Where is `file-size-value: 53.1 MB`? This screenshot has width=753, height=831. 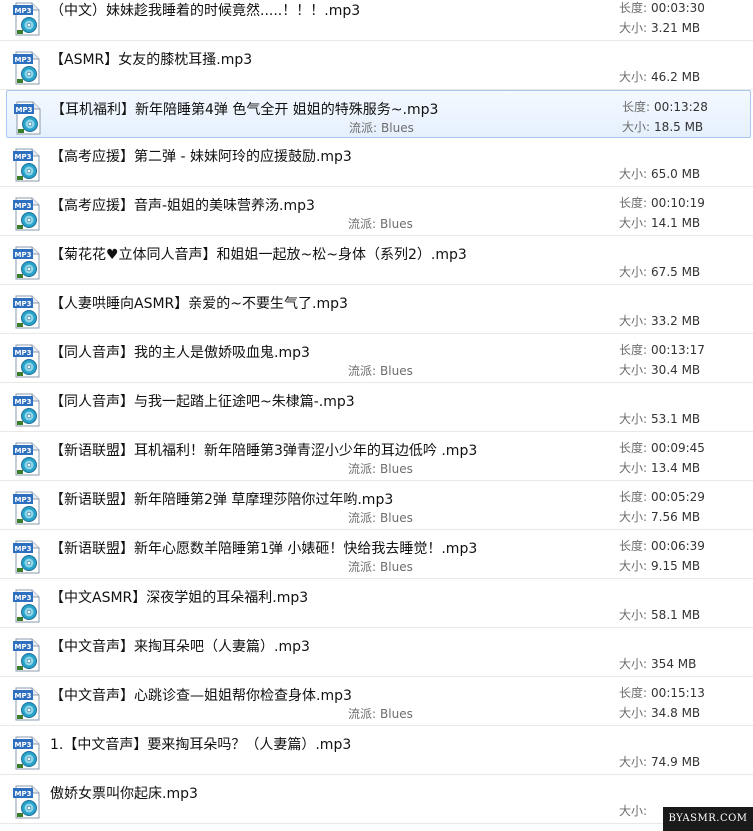
file-size-value: 53.1 MB is located at coordinates (676, 419).